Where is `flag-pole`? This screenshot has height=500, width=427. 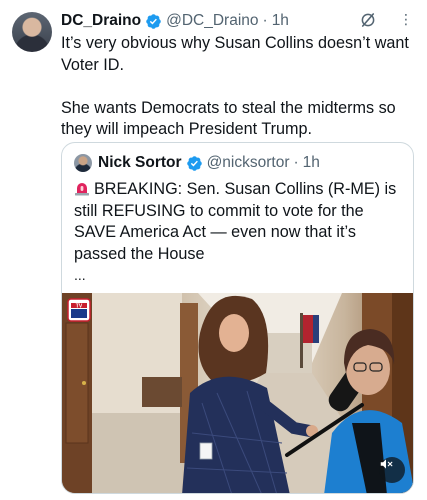
flag-pole is located at coordinates (301, 340).